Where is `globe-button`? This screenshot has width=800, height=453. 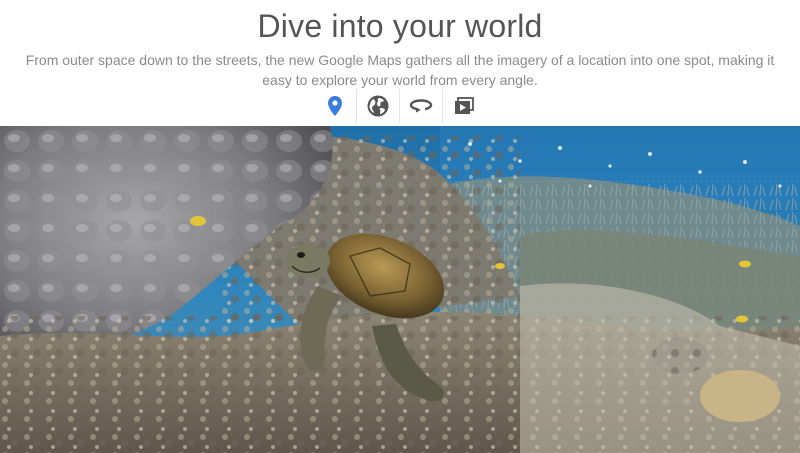
globe-button is located at coordinates (378, 106).